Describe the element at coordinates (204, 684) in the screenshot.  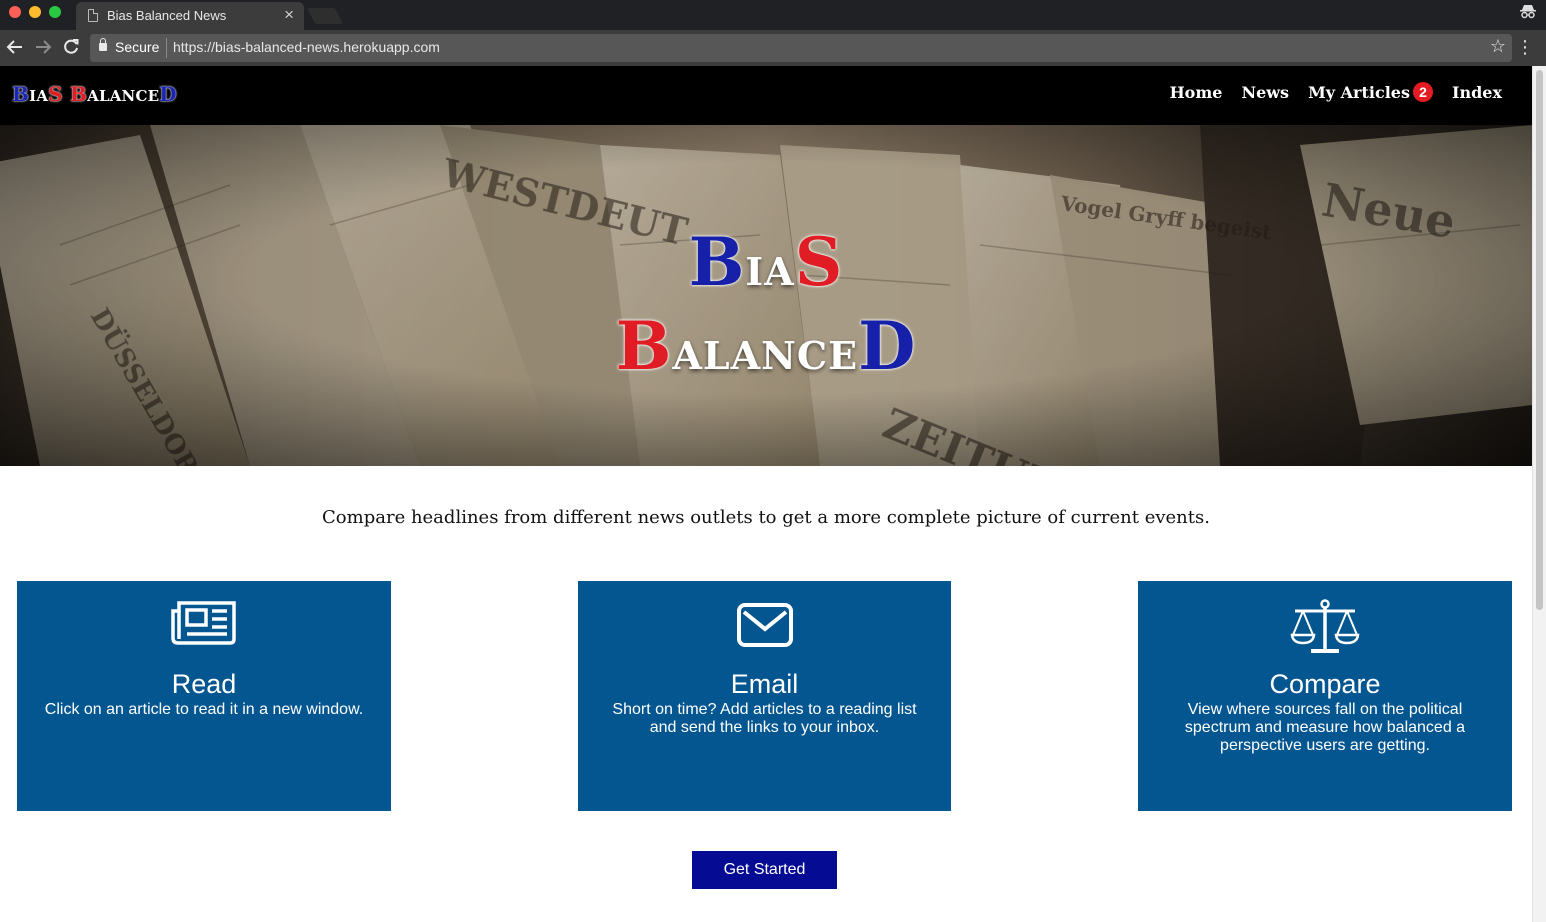
I see `card-title: Read` at that location.